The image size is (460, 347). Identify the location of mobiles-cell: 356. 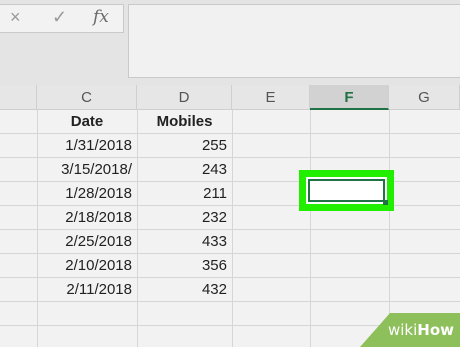
(184, 266).